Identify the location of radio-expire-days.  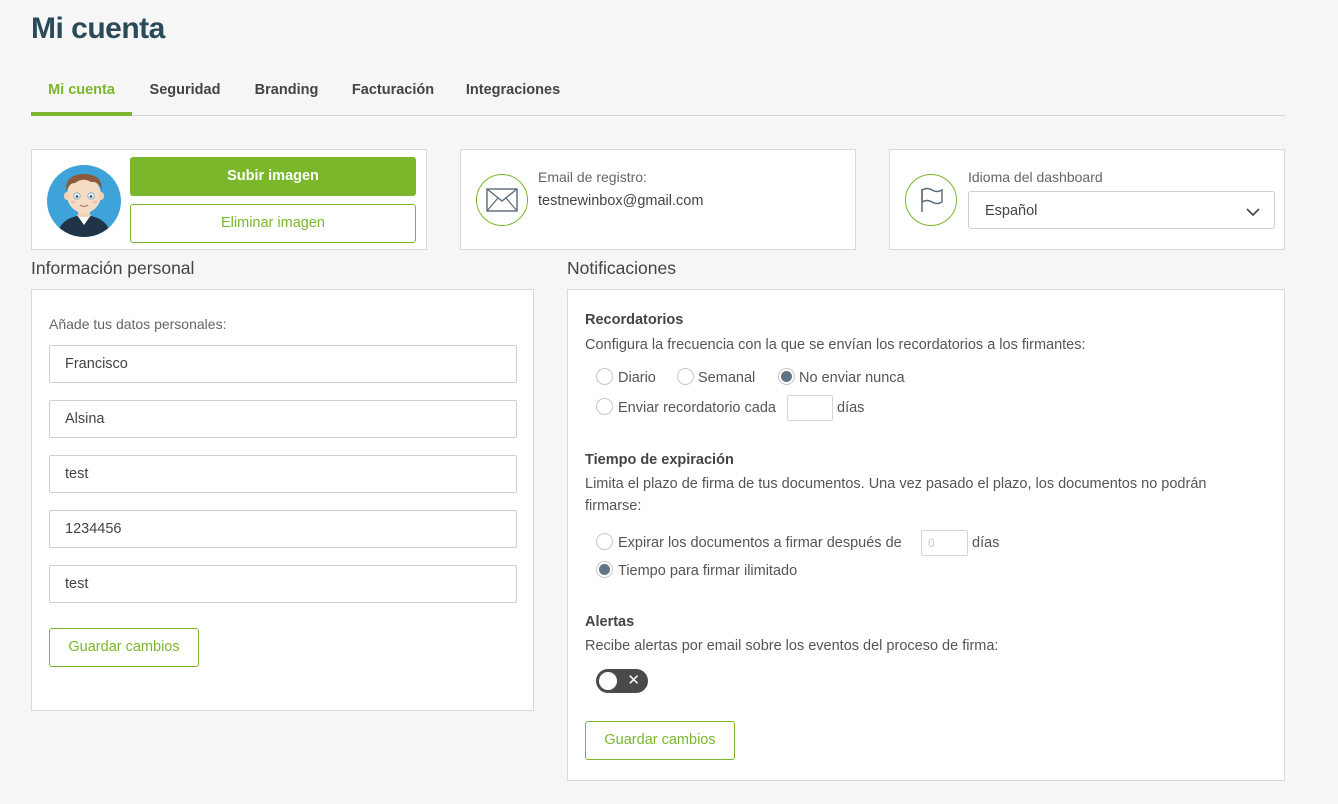
(604, 541).